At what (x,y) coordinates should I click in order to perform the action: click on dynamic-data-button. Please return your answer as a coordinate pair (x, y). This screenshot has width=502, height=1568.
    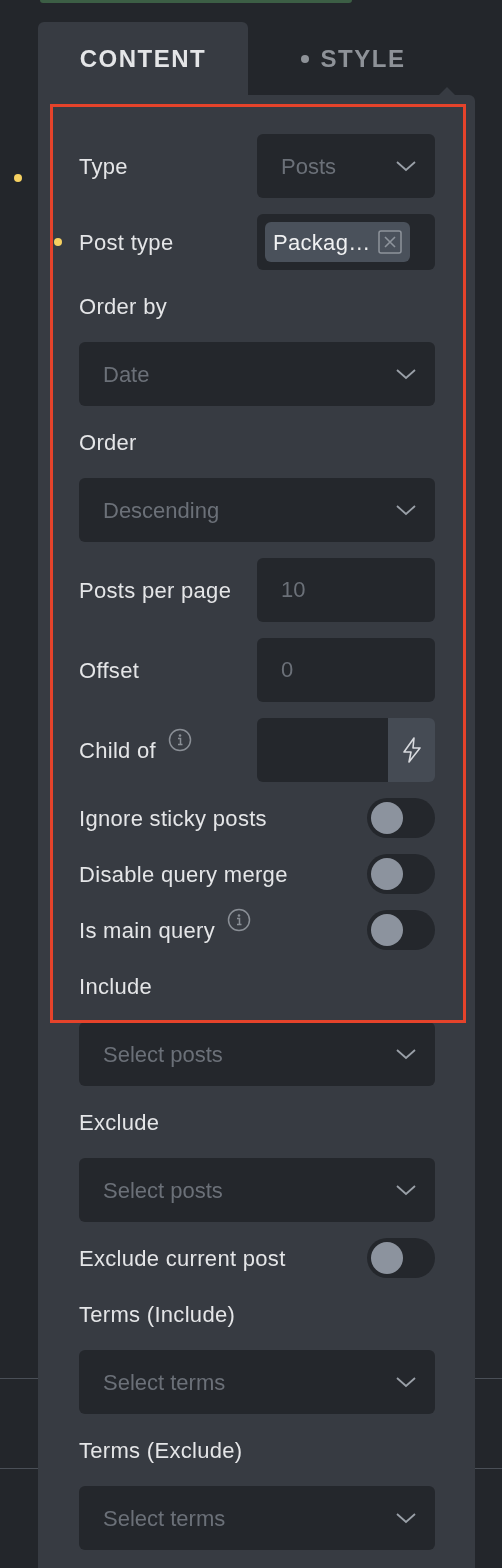
    Looking at the image, I should click on (411, 750).